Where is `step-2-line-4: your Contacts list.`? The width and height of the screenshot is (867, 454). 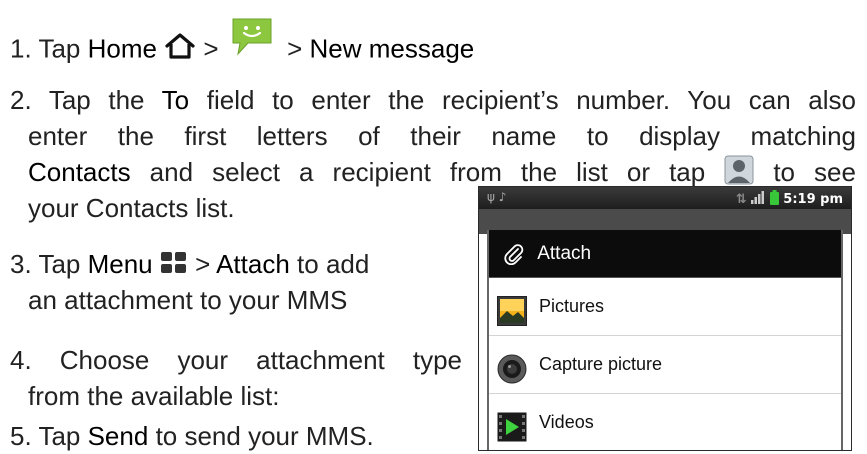
step-2-line-4: your Contacts list. is located at coordinates (131, 208).